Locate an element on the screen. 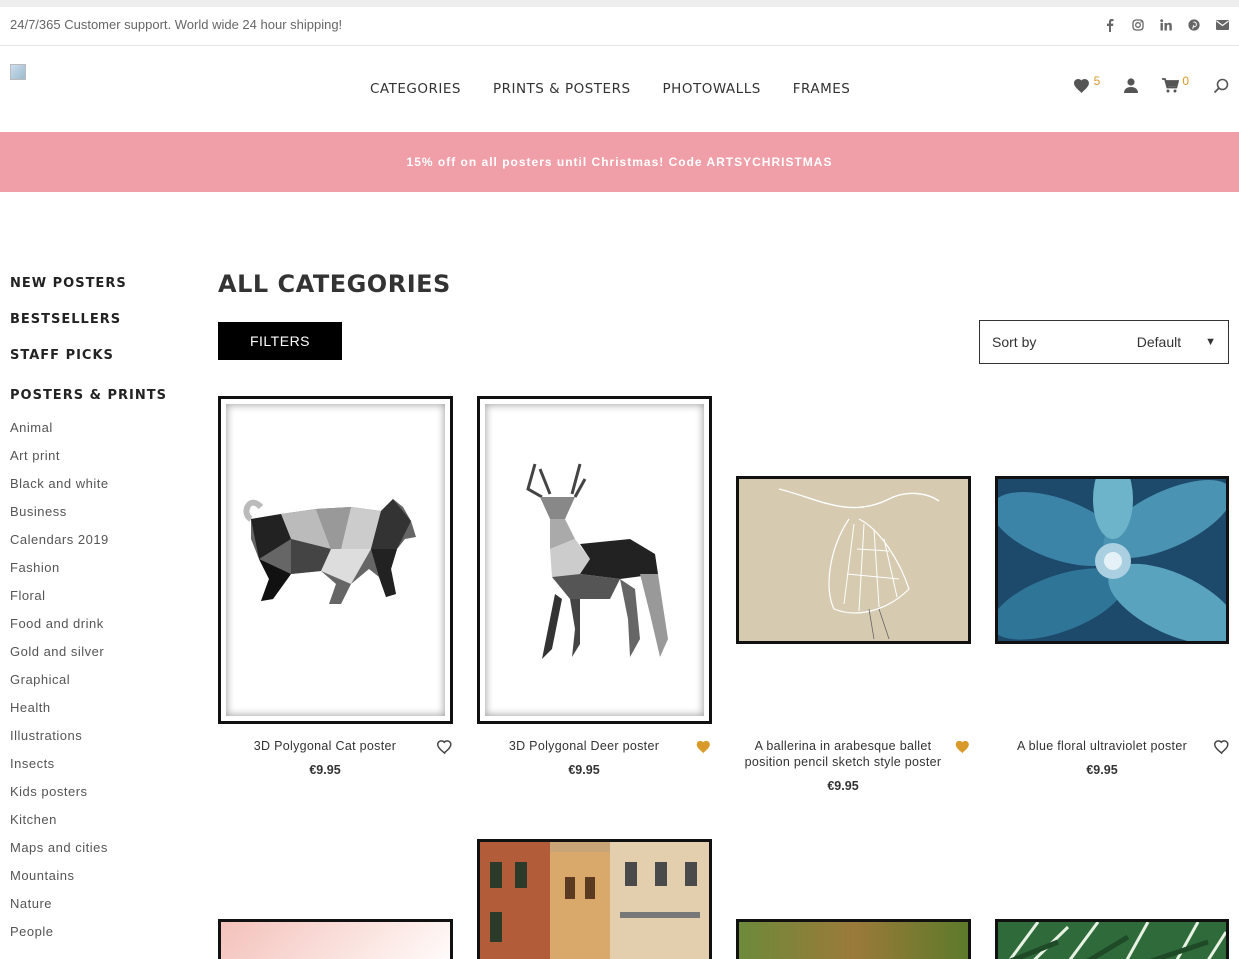 The image size is (1239, 959). sort-value: Default is located at coordinates (1159, 342).